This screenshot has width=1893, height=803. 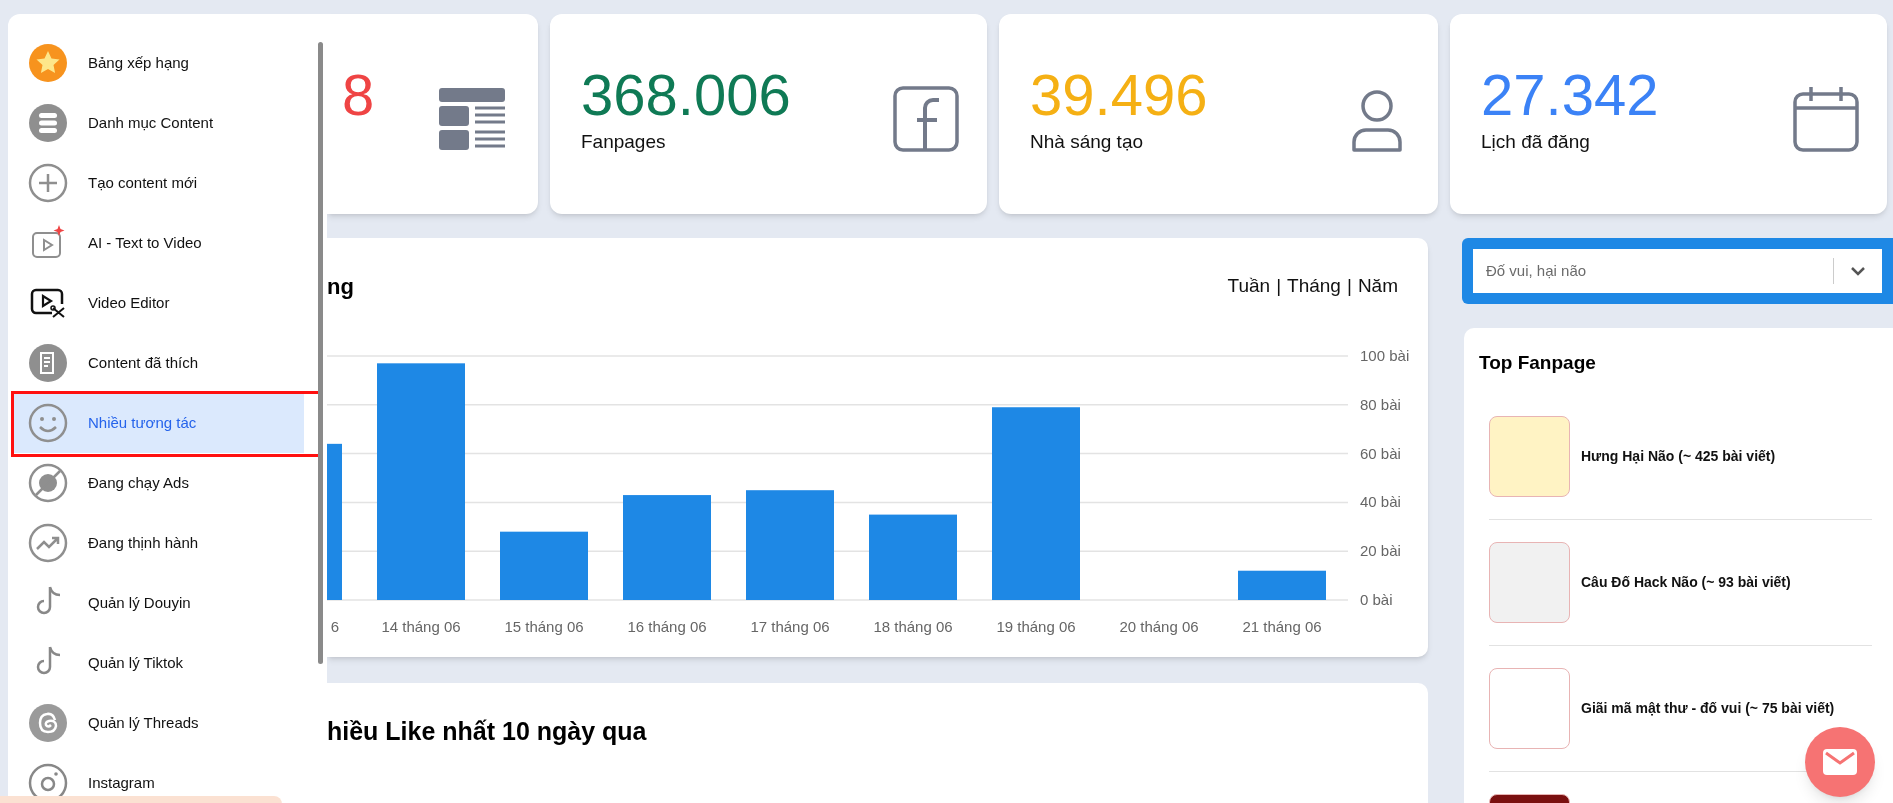 What do you see at coordinates (159, 183) in the screenshot?
I see `sidebar-item: Tạo content mới` at bounding box center [159, 183].